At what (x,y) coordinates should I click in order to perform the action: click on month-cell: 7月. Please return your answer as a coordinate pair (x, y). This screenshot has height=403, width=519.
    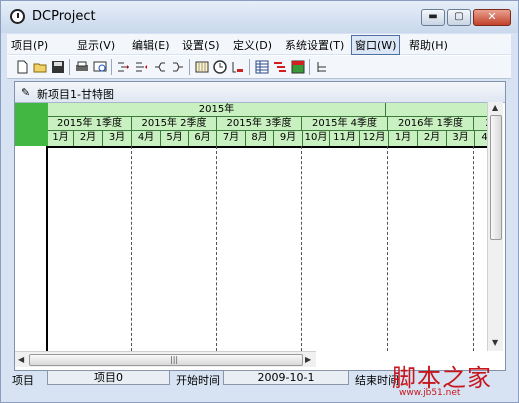
    Looking at the image, I should click on (231, 138).